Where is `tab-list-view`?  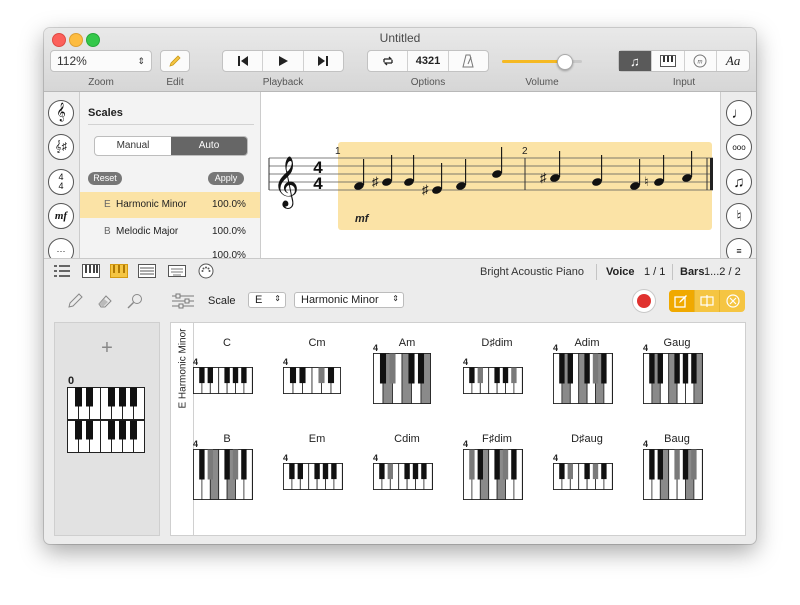 tab-list-view is located at coordinates (62, 271).